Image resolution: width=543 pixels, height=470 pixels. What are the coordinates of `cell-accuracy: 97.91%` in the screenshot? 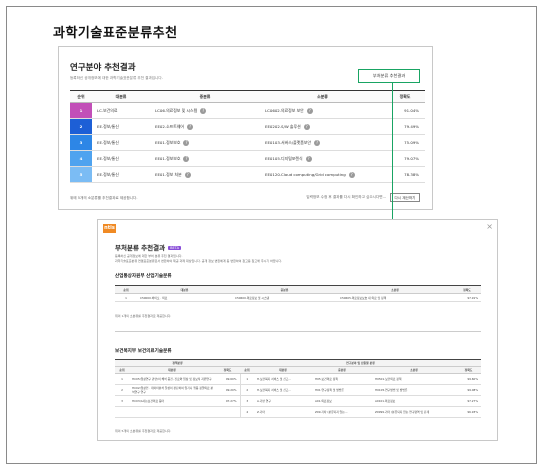 It's located at (467, 297).